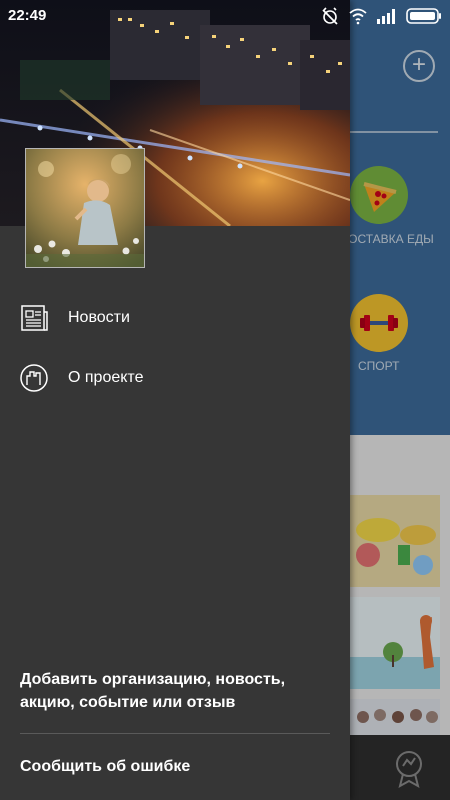 The image size is (450, 800). I want to click on menu-item-news: Новости, so click(175, 318).